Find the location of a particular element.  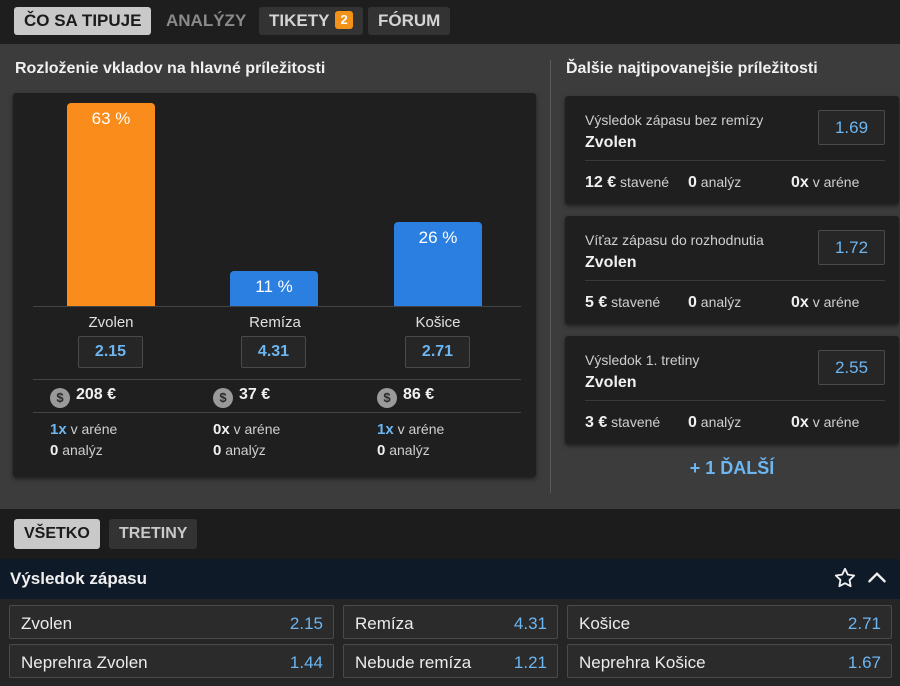

odds-cell-value: 2.71 is located at coordinates (864, 623).